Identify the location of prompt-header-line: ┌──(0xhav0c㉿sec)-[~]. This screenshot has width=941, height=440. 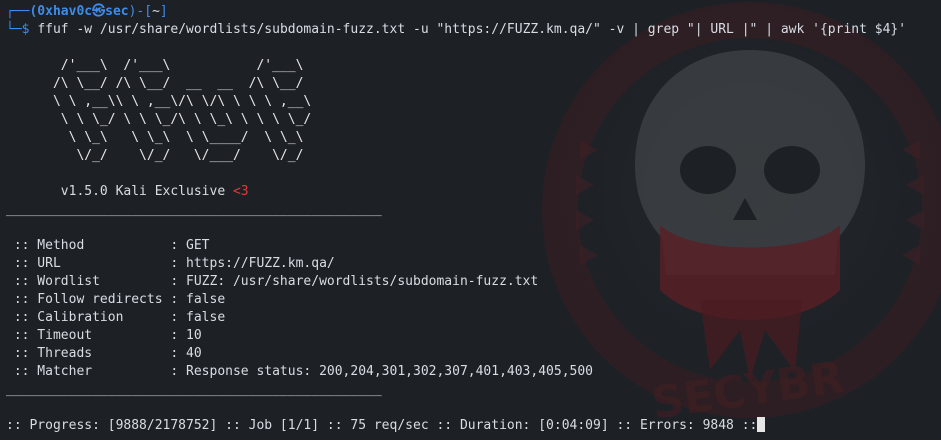
(87, 11).